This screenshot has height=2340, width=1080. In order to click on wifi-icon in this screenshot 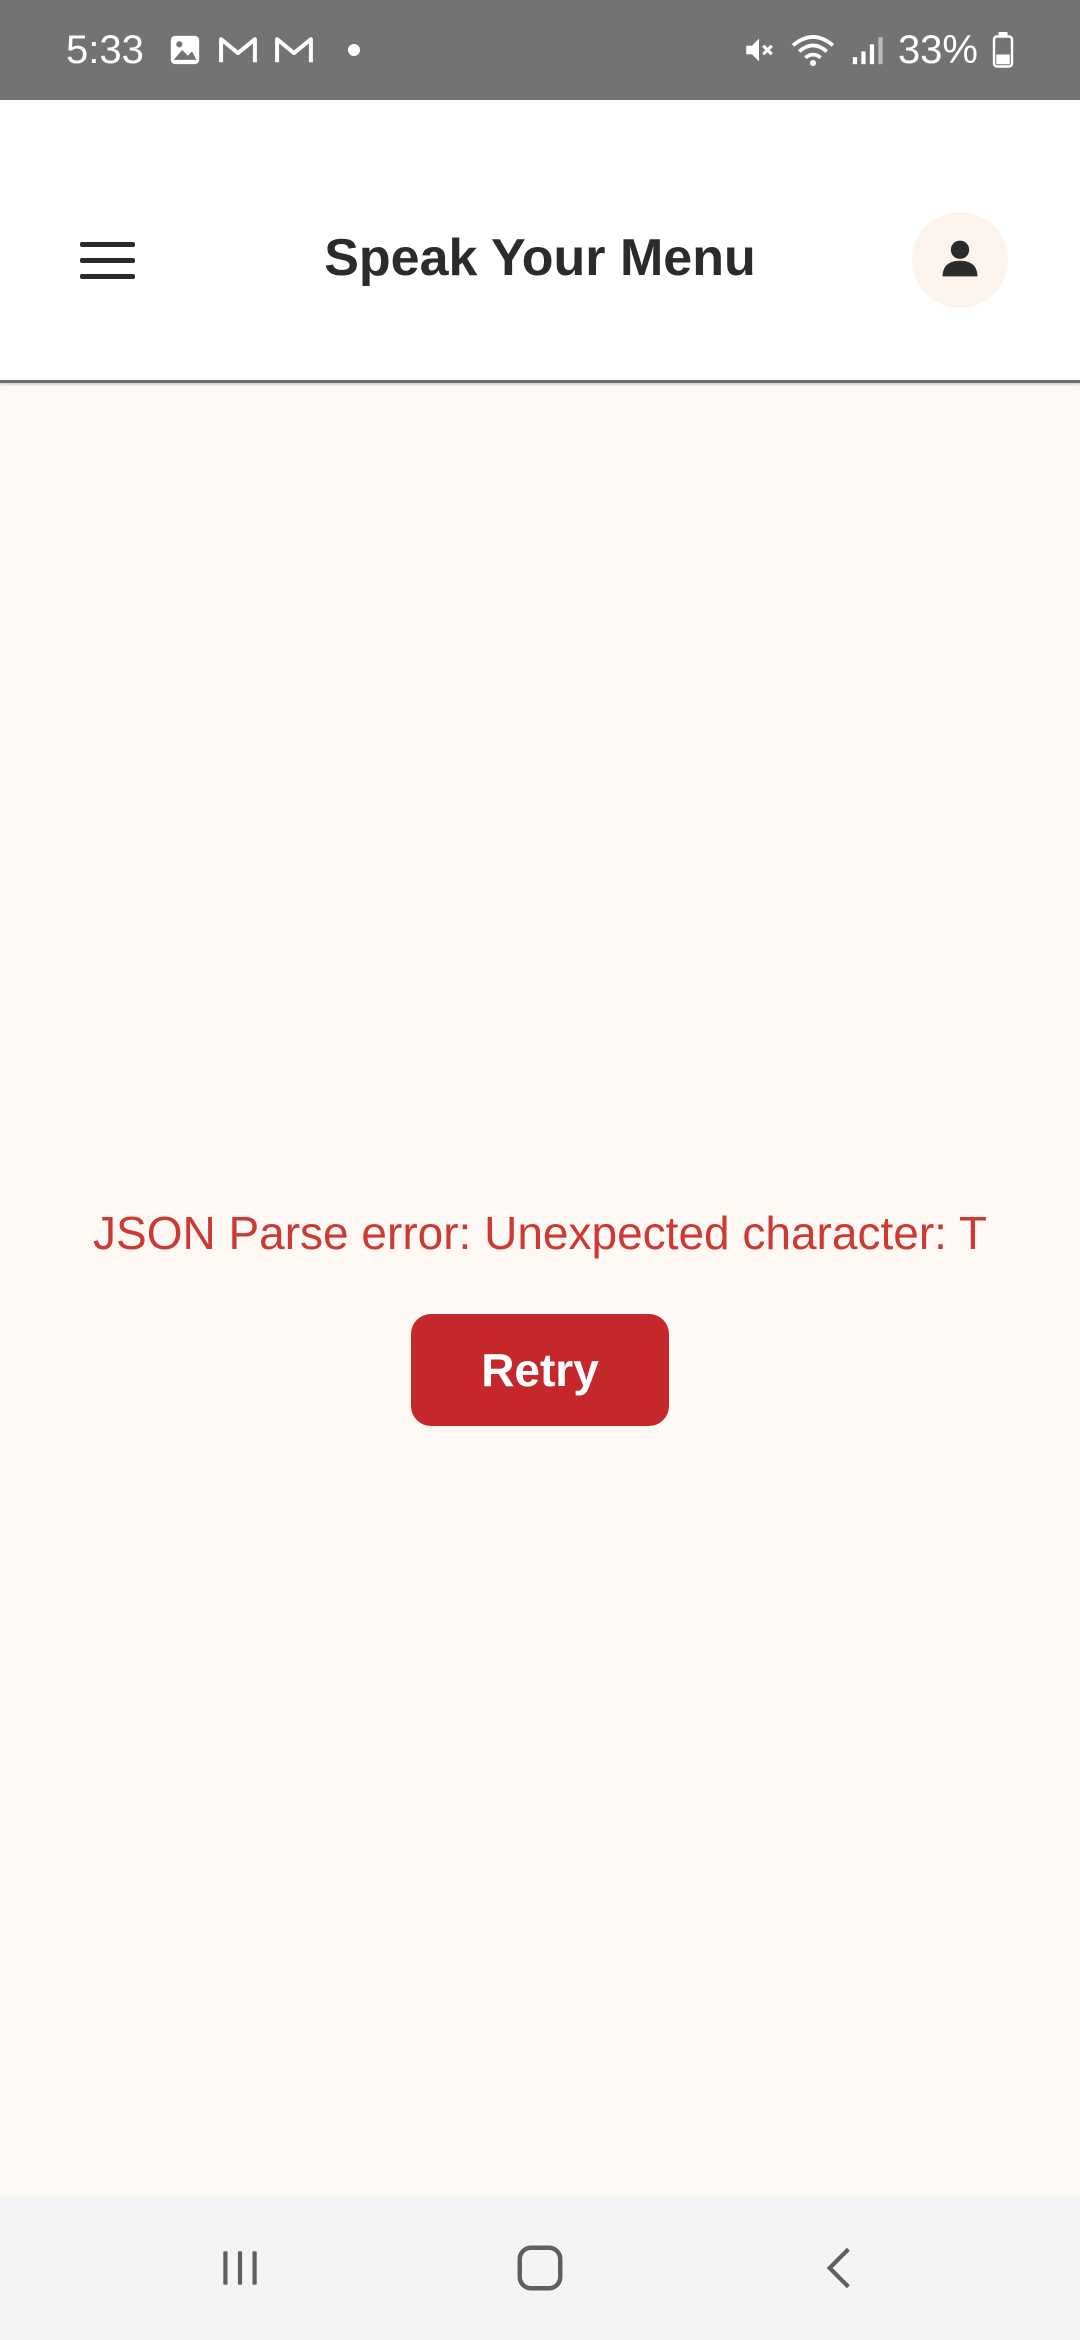, I will do `click(813, 50)`.